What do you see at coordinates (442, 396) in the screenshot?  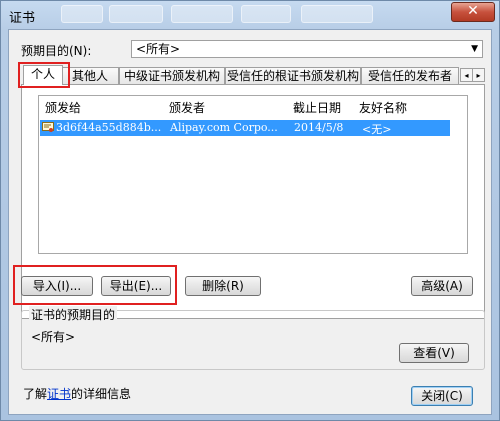 I see `close-button: 关闭(C)` at bounding box center [442, 396].